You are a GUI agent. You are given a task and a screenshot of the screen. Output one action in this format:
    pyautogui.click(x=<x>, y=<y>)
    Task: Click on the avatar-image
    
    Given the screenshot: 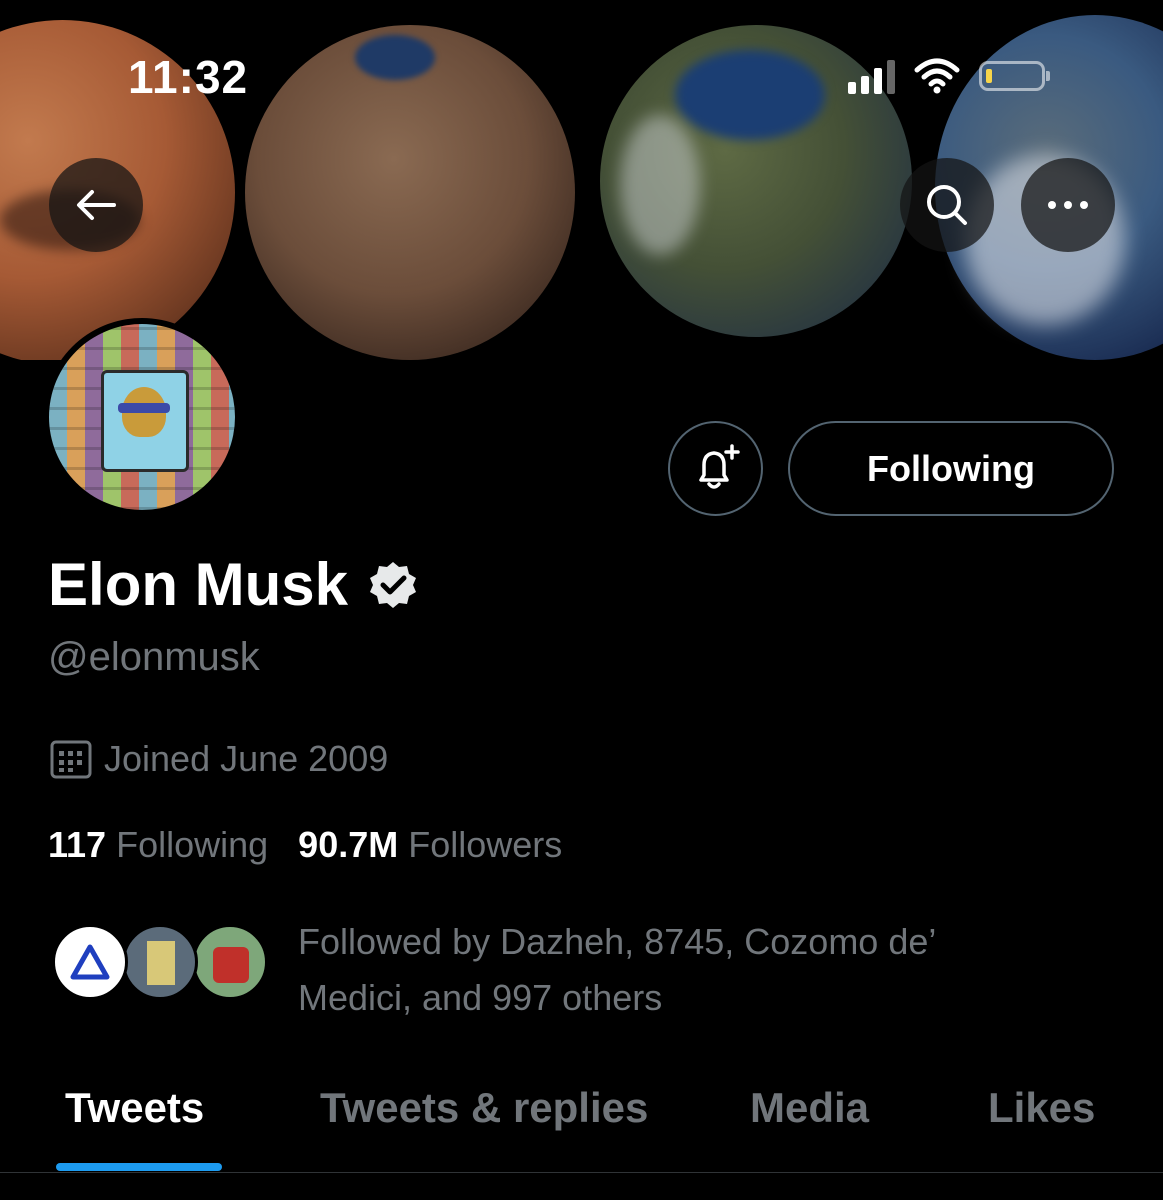 What is the action you would take?
    pyautogui.click(x=142, y=417)
    